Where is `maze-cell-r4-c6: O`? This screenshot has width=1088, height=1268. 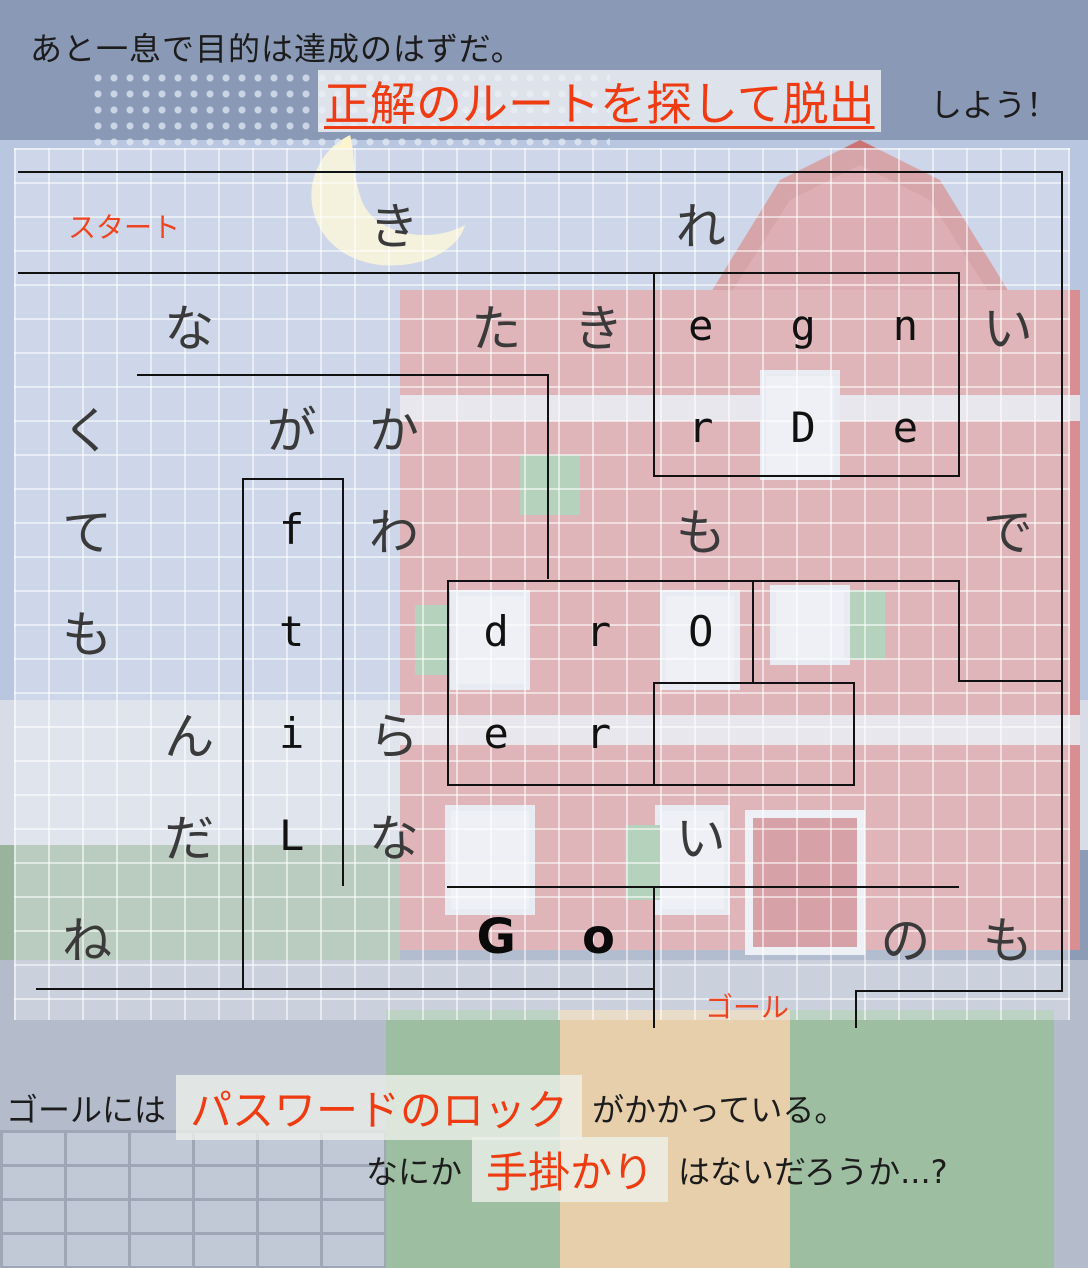
maze-cell-r4-c6: O is located at coordinates (701, 631).